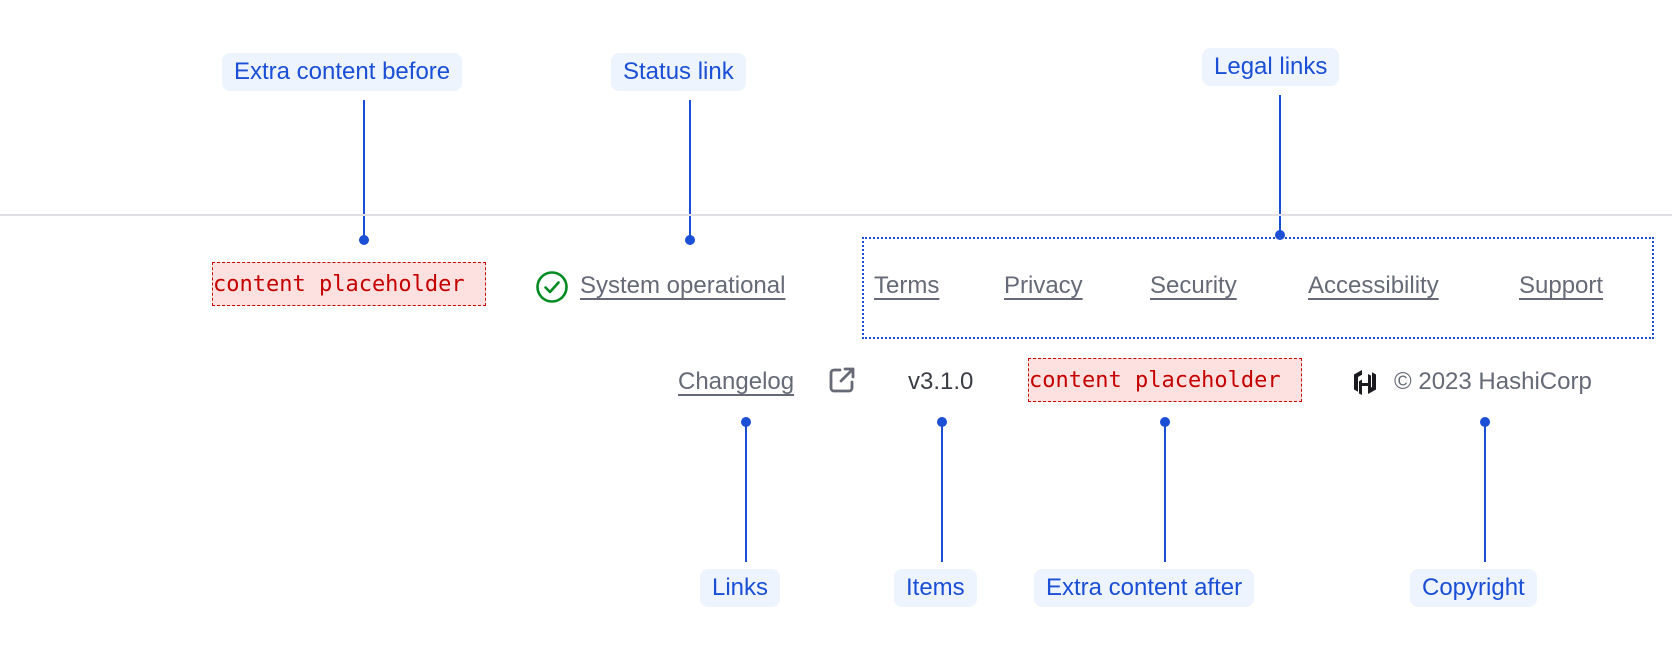 This screenshot has width=1672, height=658. Describe the element at coordinates (740, 588) in the screenshot. I see `callout-links: Links` at that location.